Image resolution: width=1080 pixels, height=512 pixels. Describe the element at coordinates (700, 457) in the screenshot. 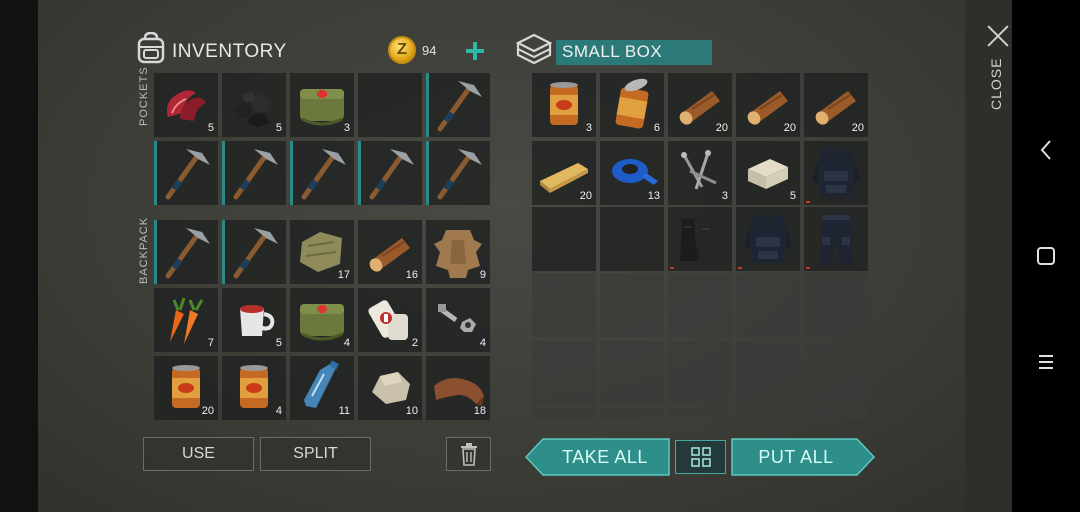

I see `sort-button` at that location.